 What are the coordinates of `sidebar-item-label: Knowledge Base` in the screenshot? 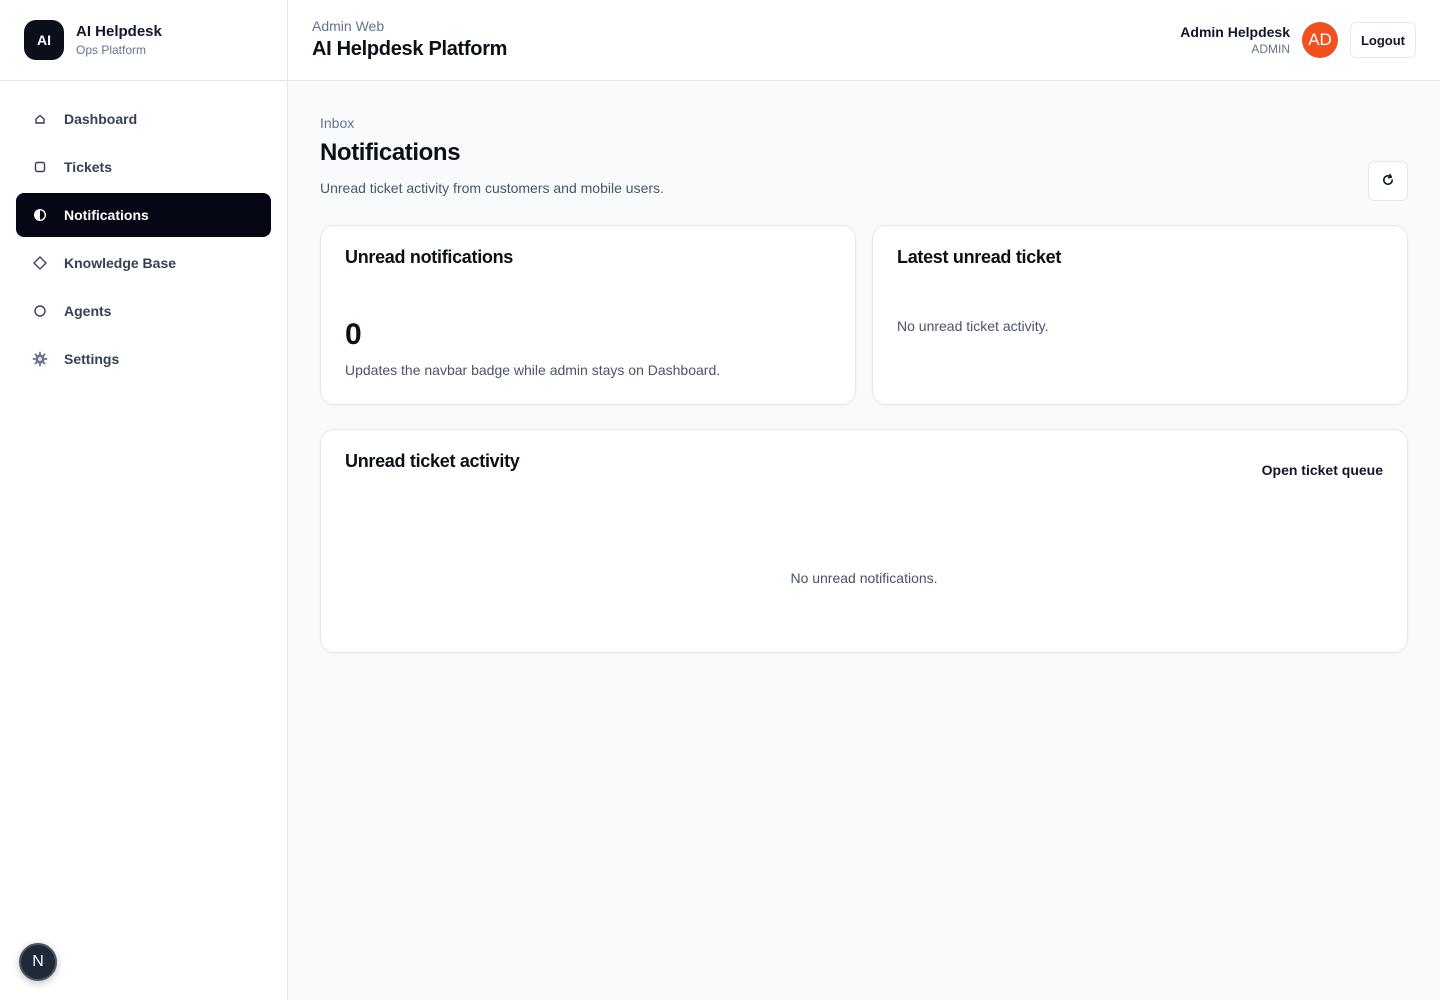 It's located at (120, 263).